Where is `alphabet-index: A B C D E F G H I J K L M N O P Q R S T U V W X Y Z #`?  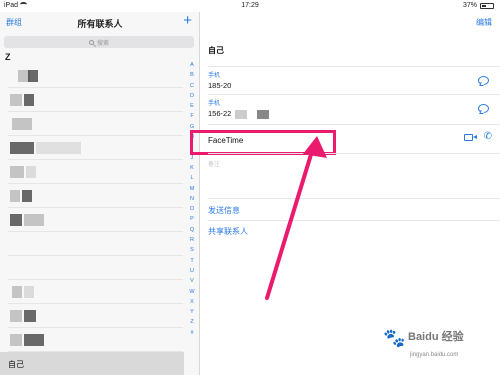
alphabet-index: A B C D E F G H I J K L M N O P Q R S T U V W X Y Z # is located at coordinates (192, 199).